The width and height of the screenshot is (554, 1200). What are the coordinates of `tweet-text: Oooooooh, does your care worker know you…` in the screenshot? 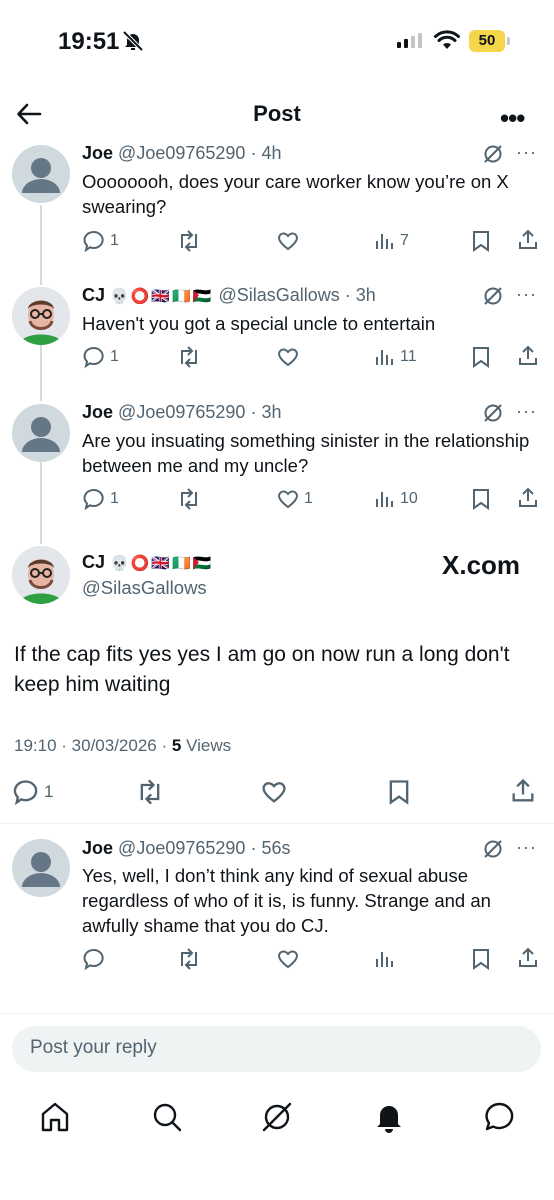 It's located at (295, 194).